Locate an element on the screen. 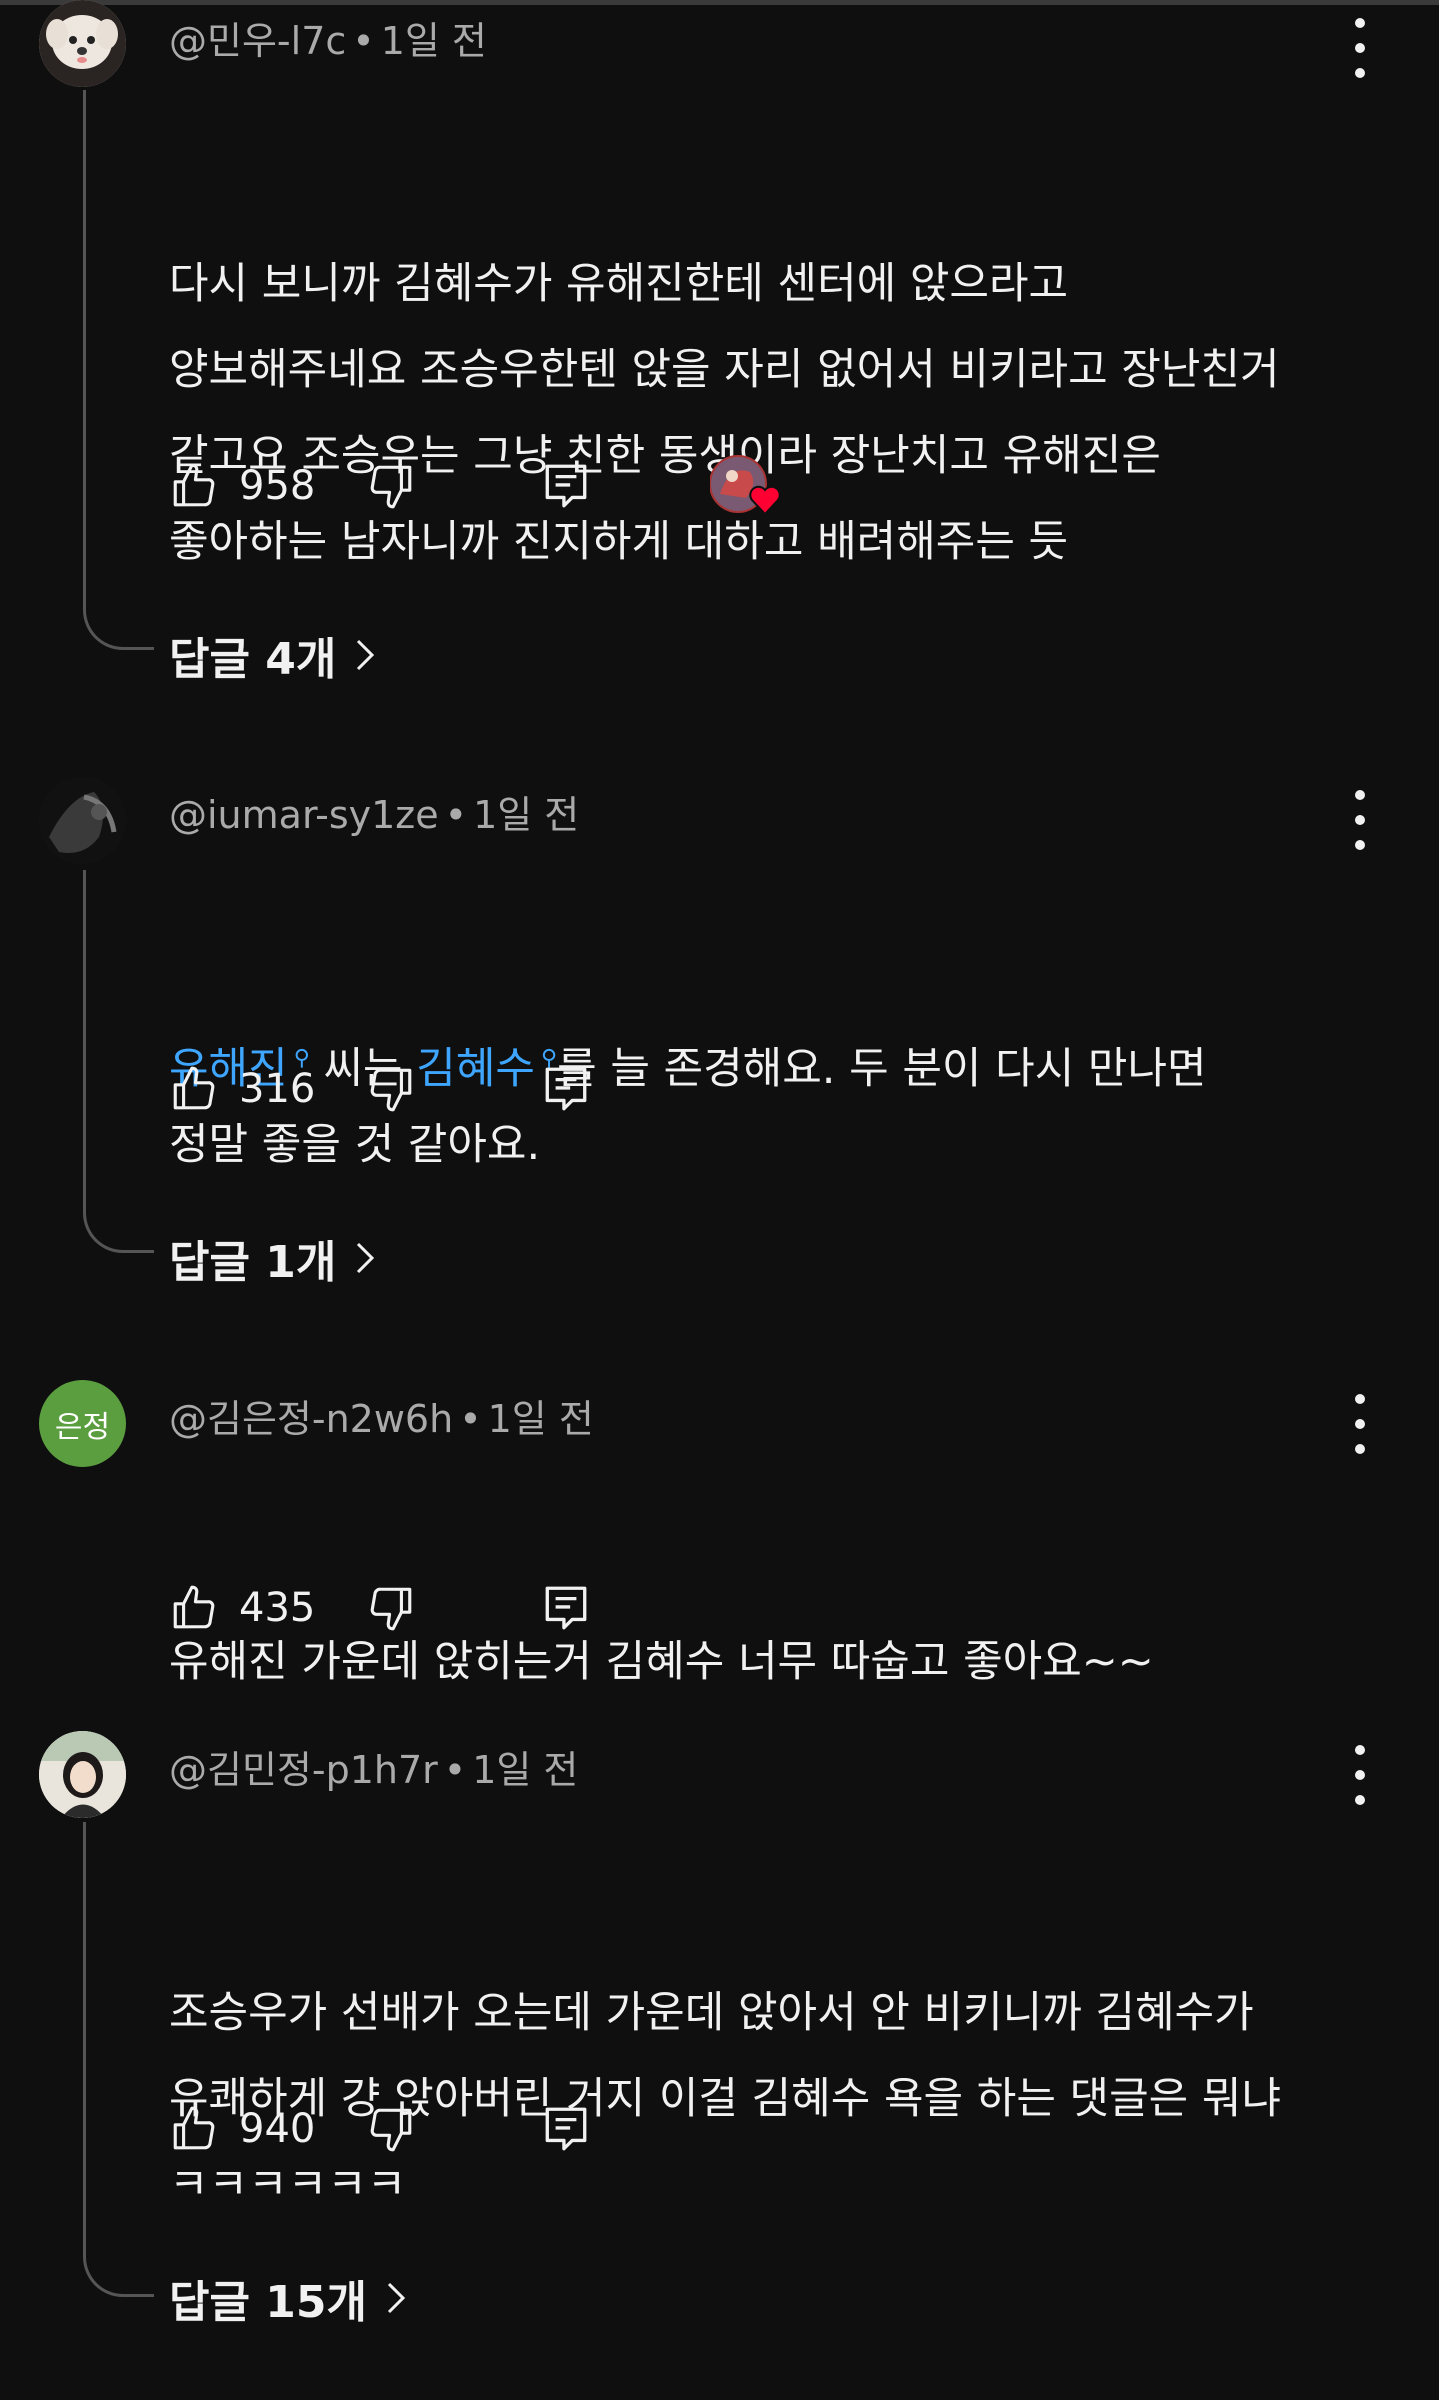  comment-meta: @김민정-p1h7r • 1일 전 is located at coordinates (373, 1766).